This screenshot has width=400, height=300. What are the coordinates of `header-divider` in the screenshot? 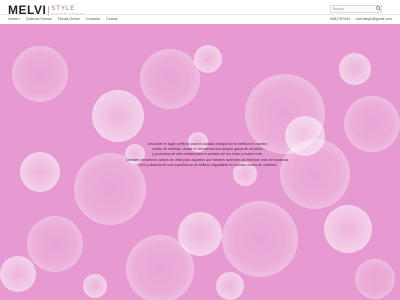 It's located at (200, 14).